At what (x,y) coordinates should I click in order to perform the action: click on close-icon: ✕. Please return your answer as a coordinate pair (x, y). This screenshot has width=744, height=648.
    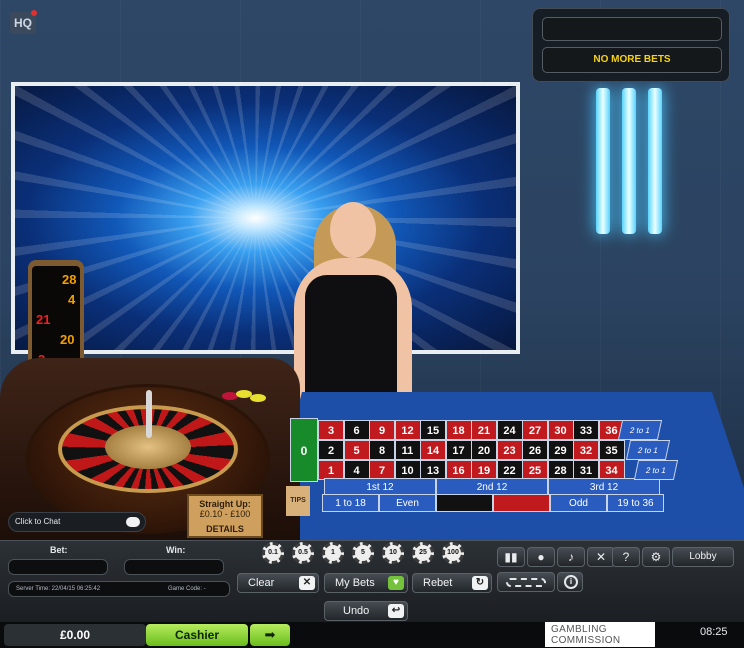
    Looking at the image, I should click on (307, 583).